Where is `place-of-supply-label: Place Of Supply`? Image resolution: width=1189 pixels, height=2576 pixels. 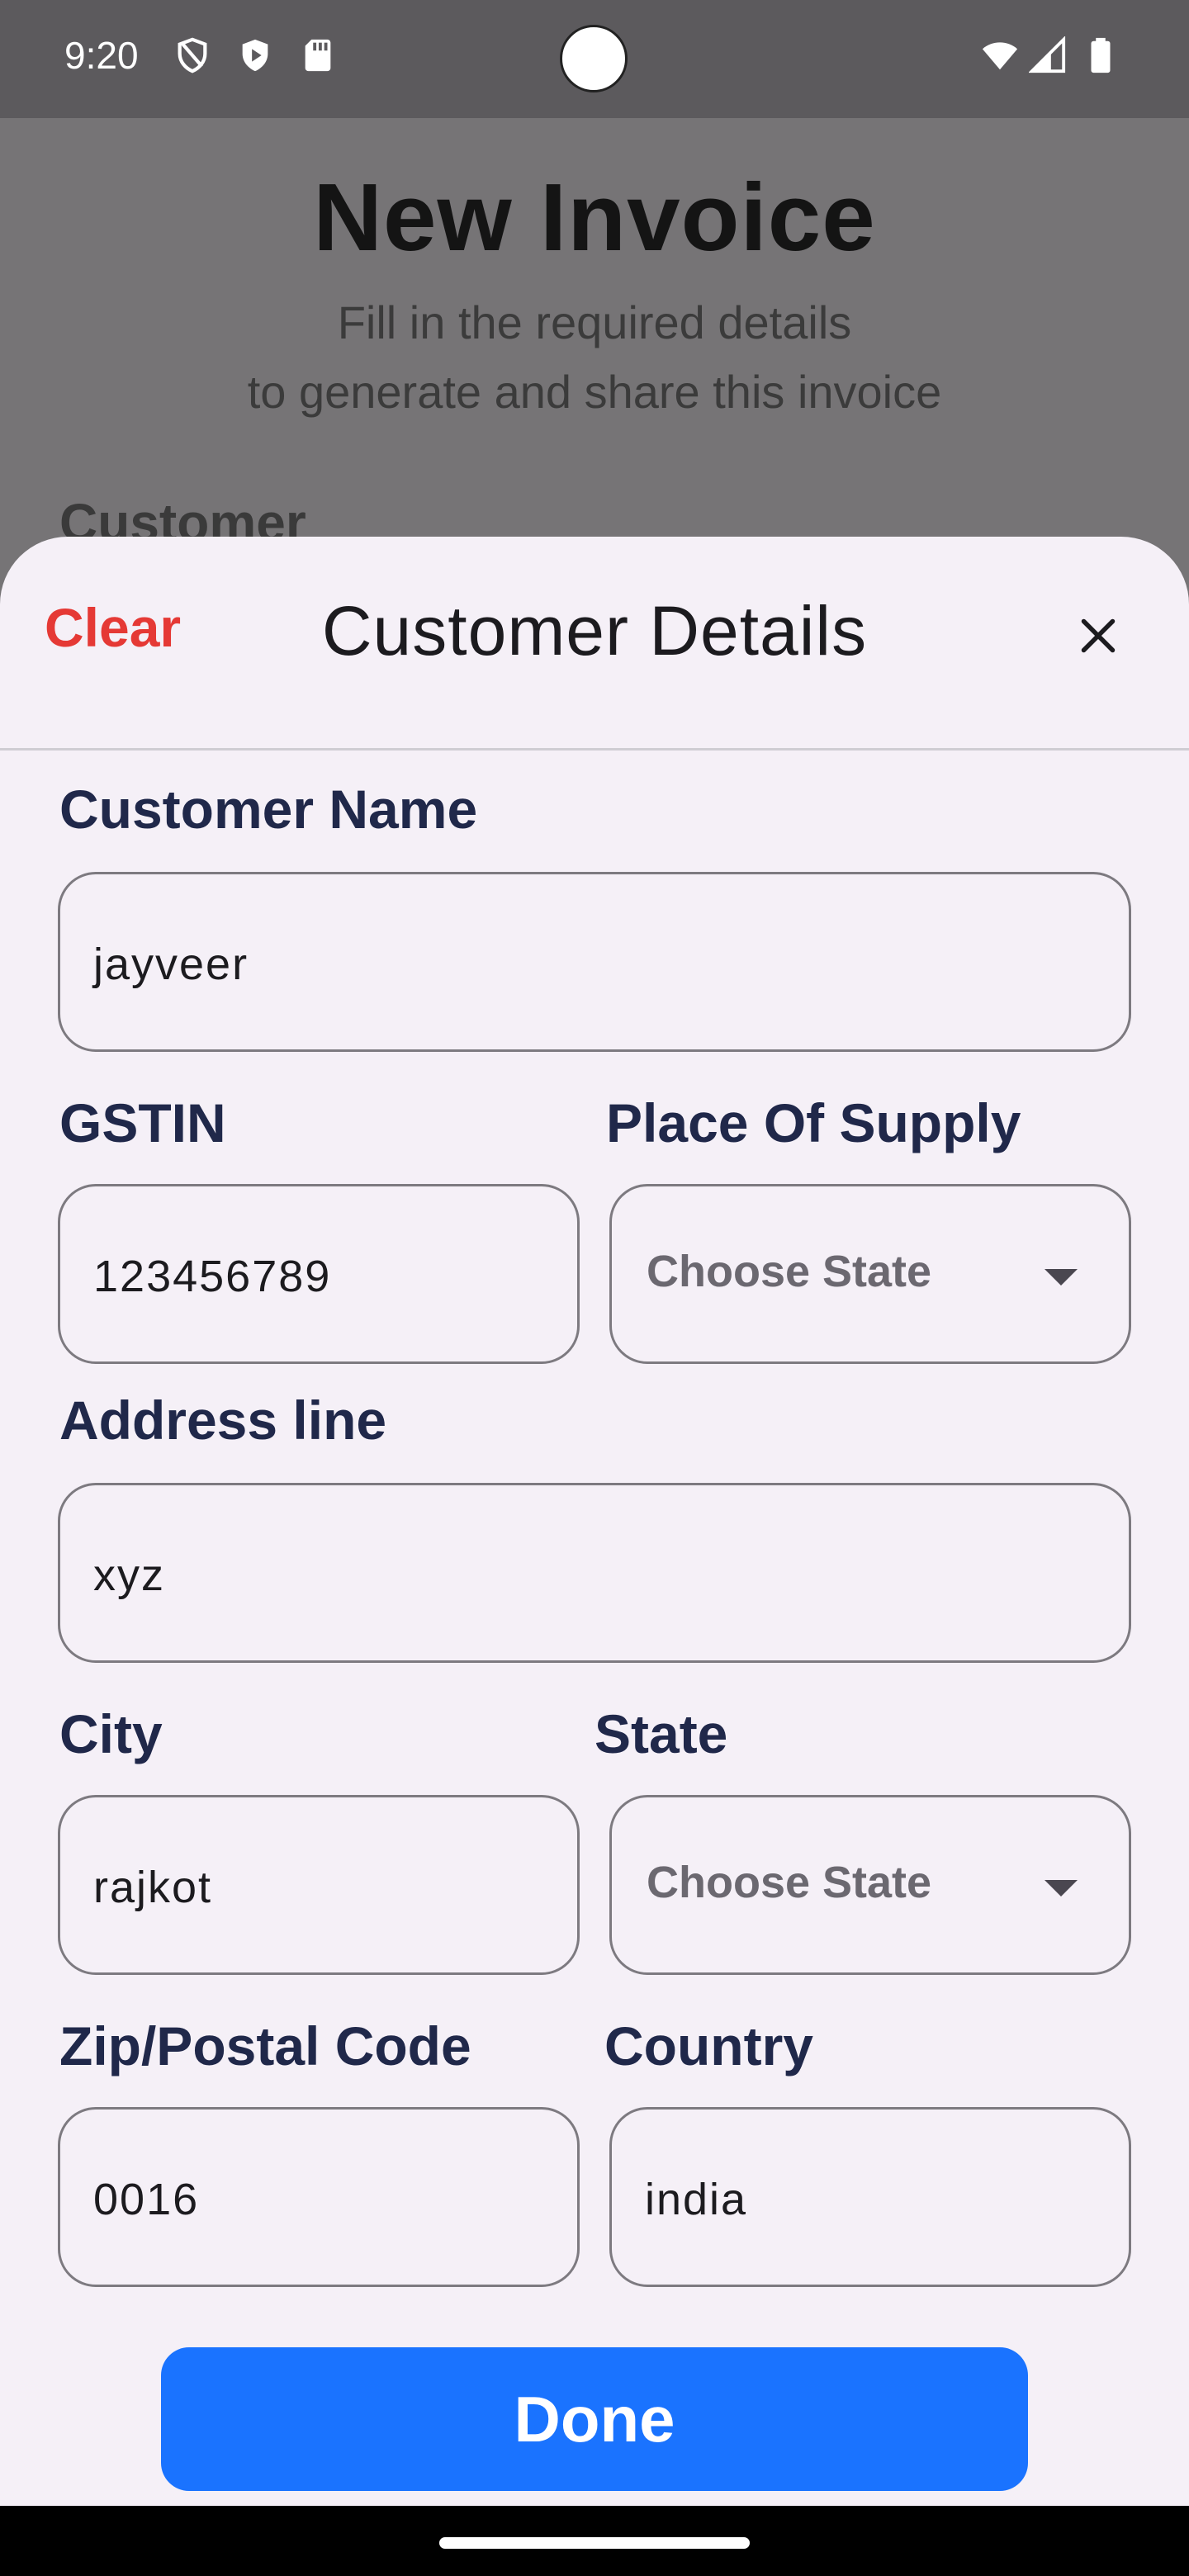 place-of-supply-label: Place Of Supply is located at coordinates (813, 1122).